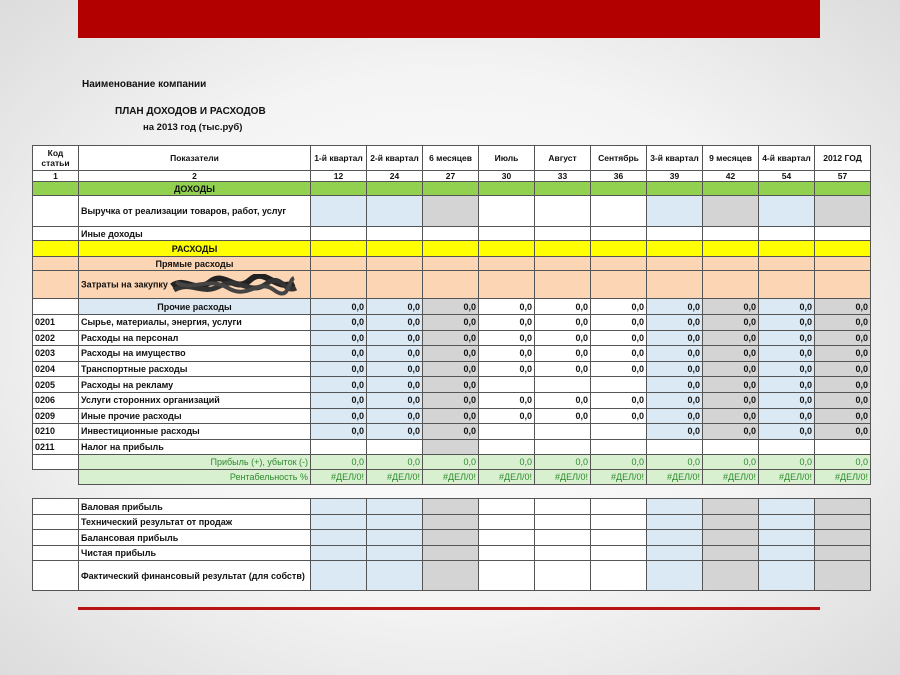 The width and height of the screenshot is (900, 675). Describe the element at coordinates (338, 477) in the screenshot. I see `profitability-1: #ДЕЛ/0!` at that location.